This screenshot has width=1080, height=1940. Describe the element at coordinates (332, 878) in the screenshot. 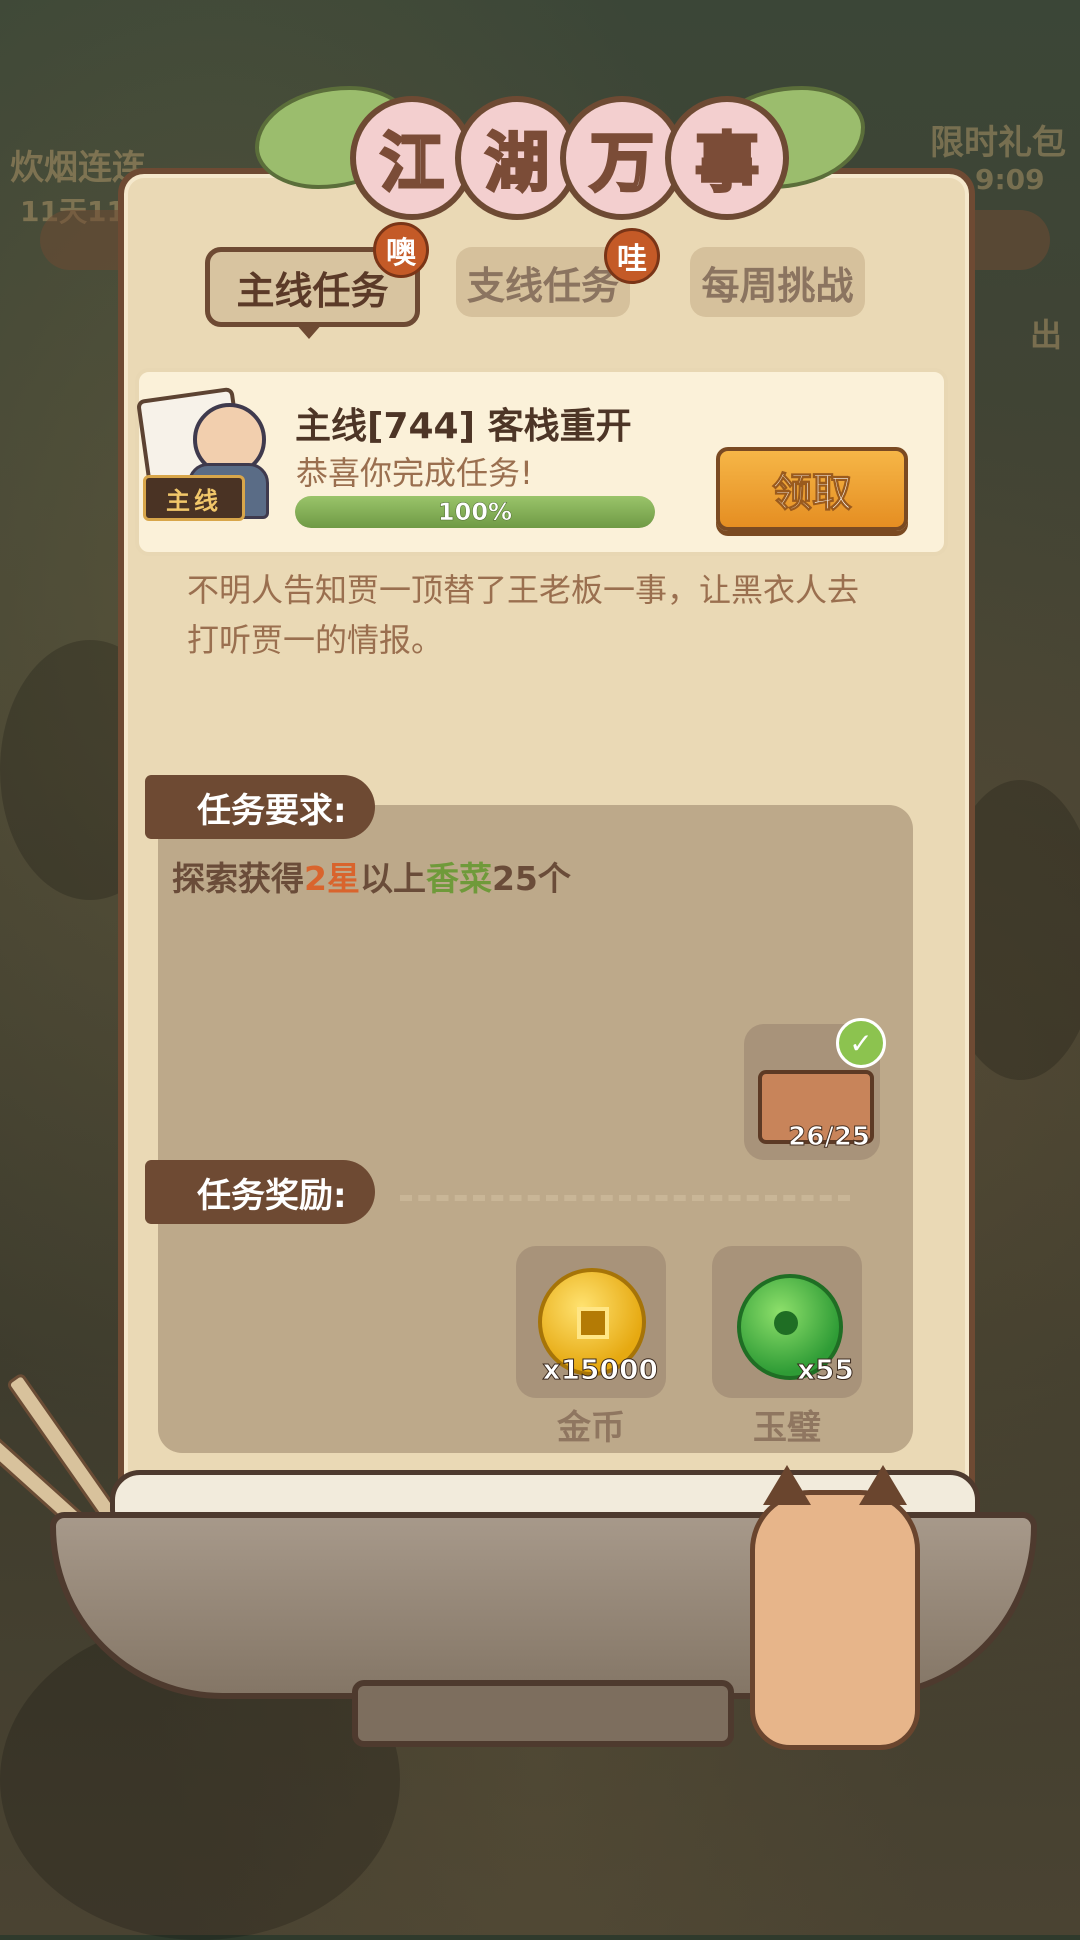

I see `req-star-level: 2星` at that location.